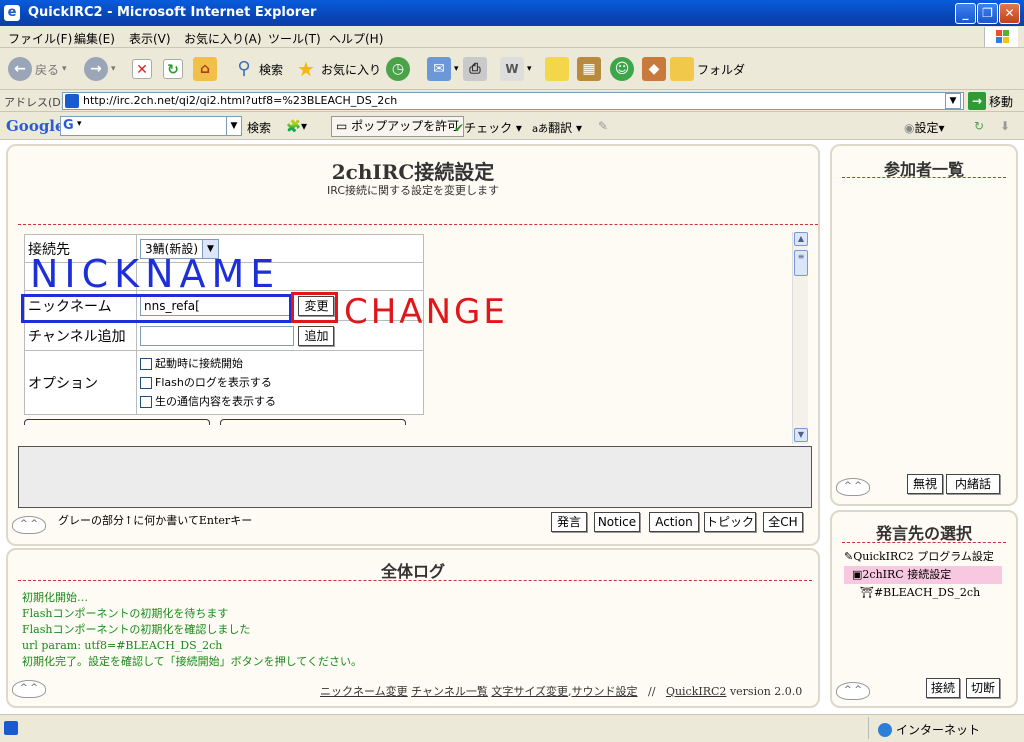 Image resolution: width=1024 pixels, height=742 pixels. Describe the element at coordinates (654, 69) in the screenshot. I see `tools-button: ◆` at that location.